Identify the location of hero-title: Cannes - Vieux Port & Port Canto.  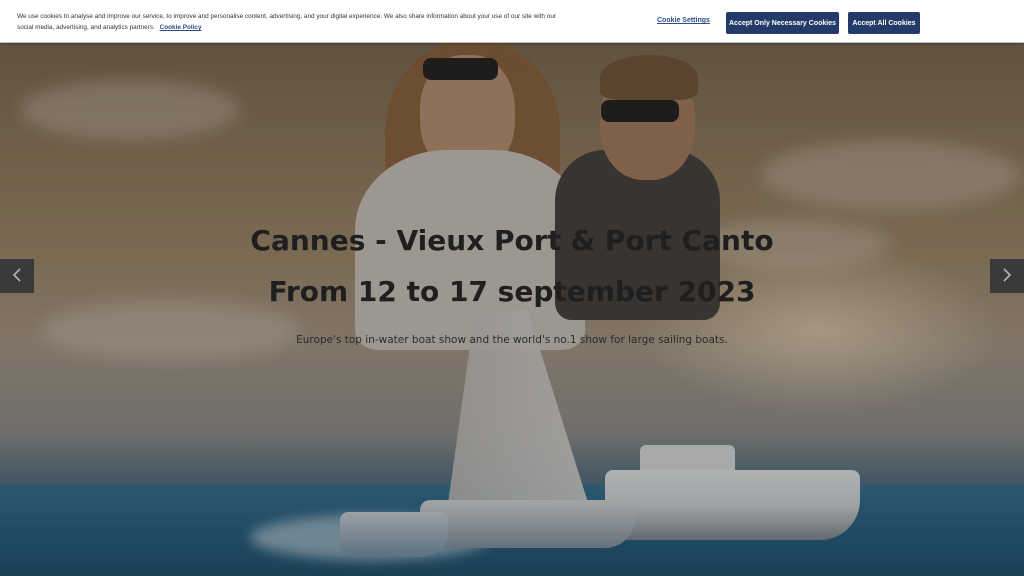
(512, 240).